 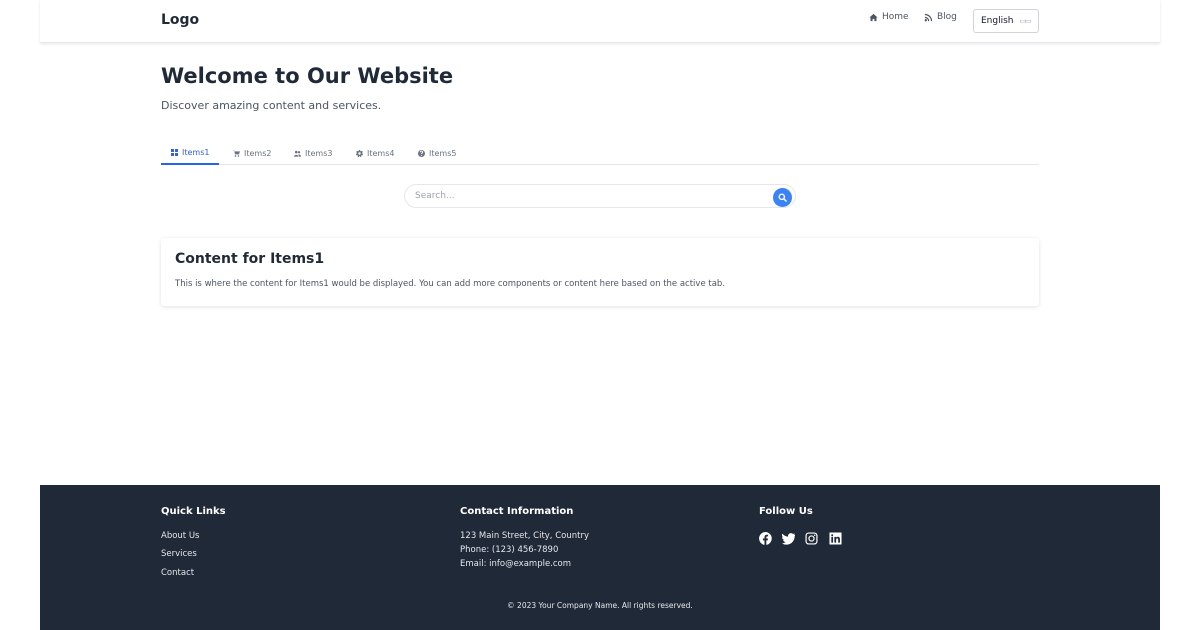 I want to click on tab-items5: Items5, so click(x=437, y=153).